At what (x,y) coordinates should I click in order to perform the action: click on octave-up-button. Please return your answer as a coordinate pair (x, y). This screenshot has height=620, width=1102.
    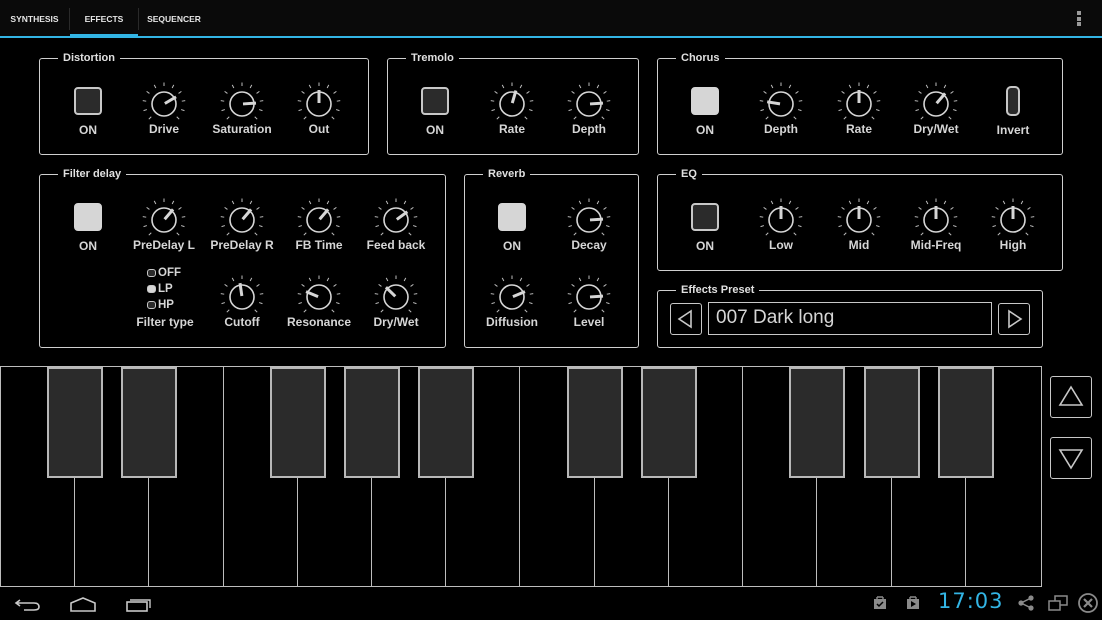
    Looking at the image, I should click on (1071, 397).